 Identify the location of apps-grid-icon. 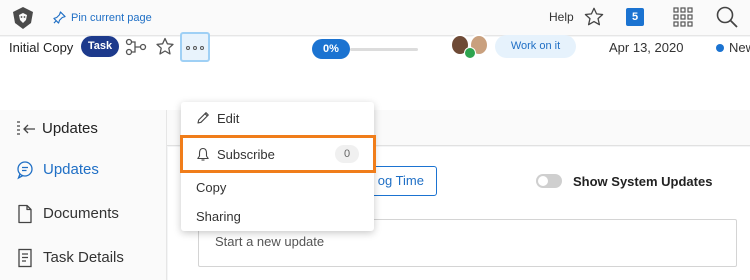
(683, 17).